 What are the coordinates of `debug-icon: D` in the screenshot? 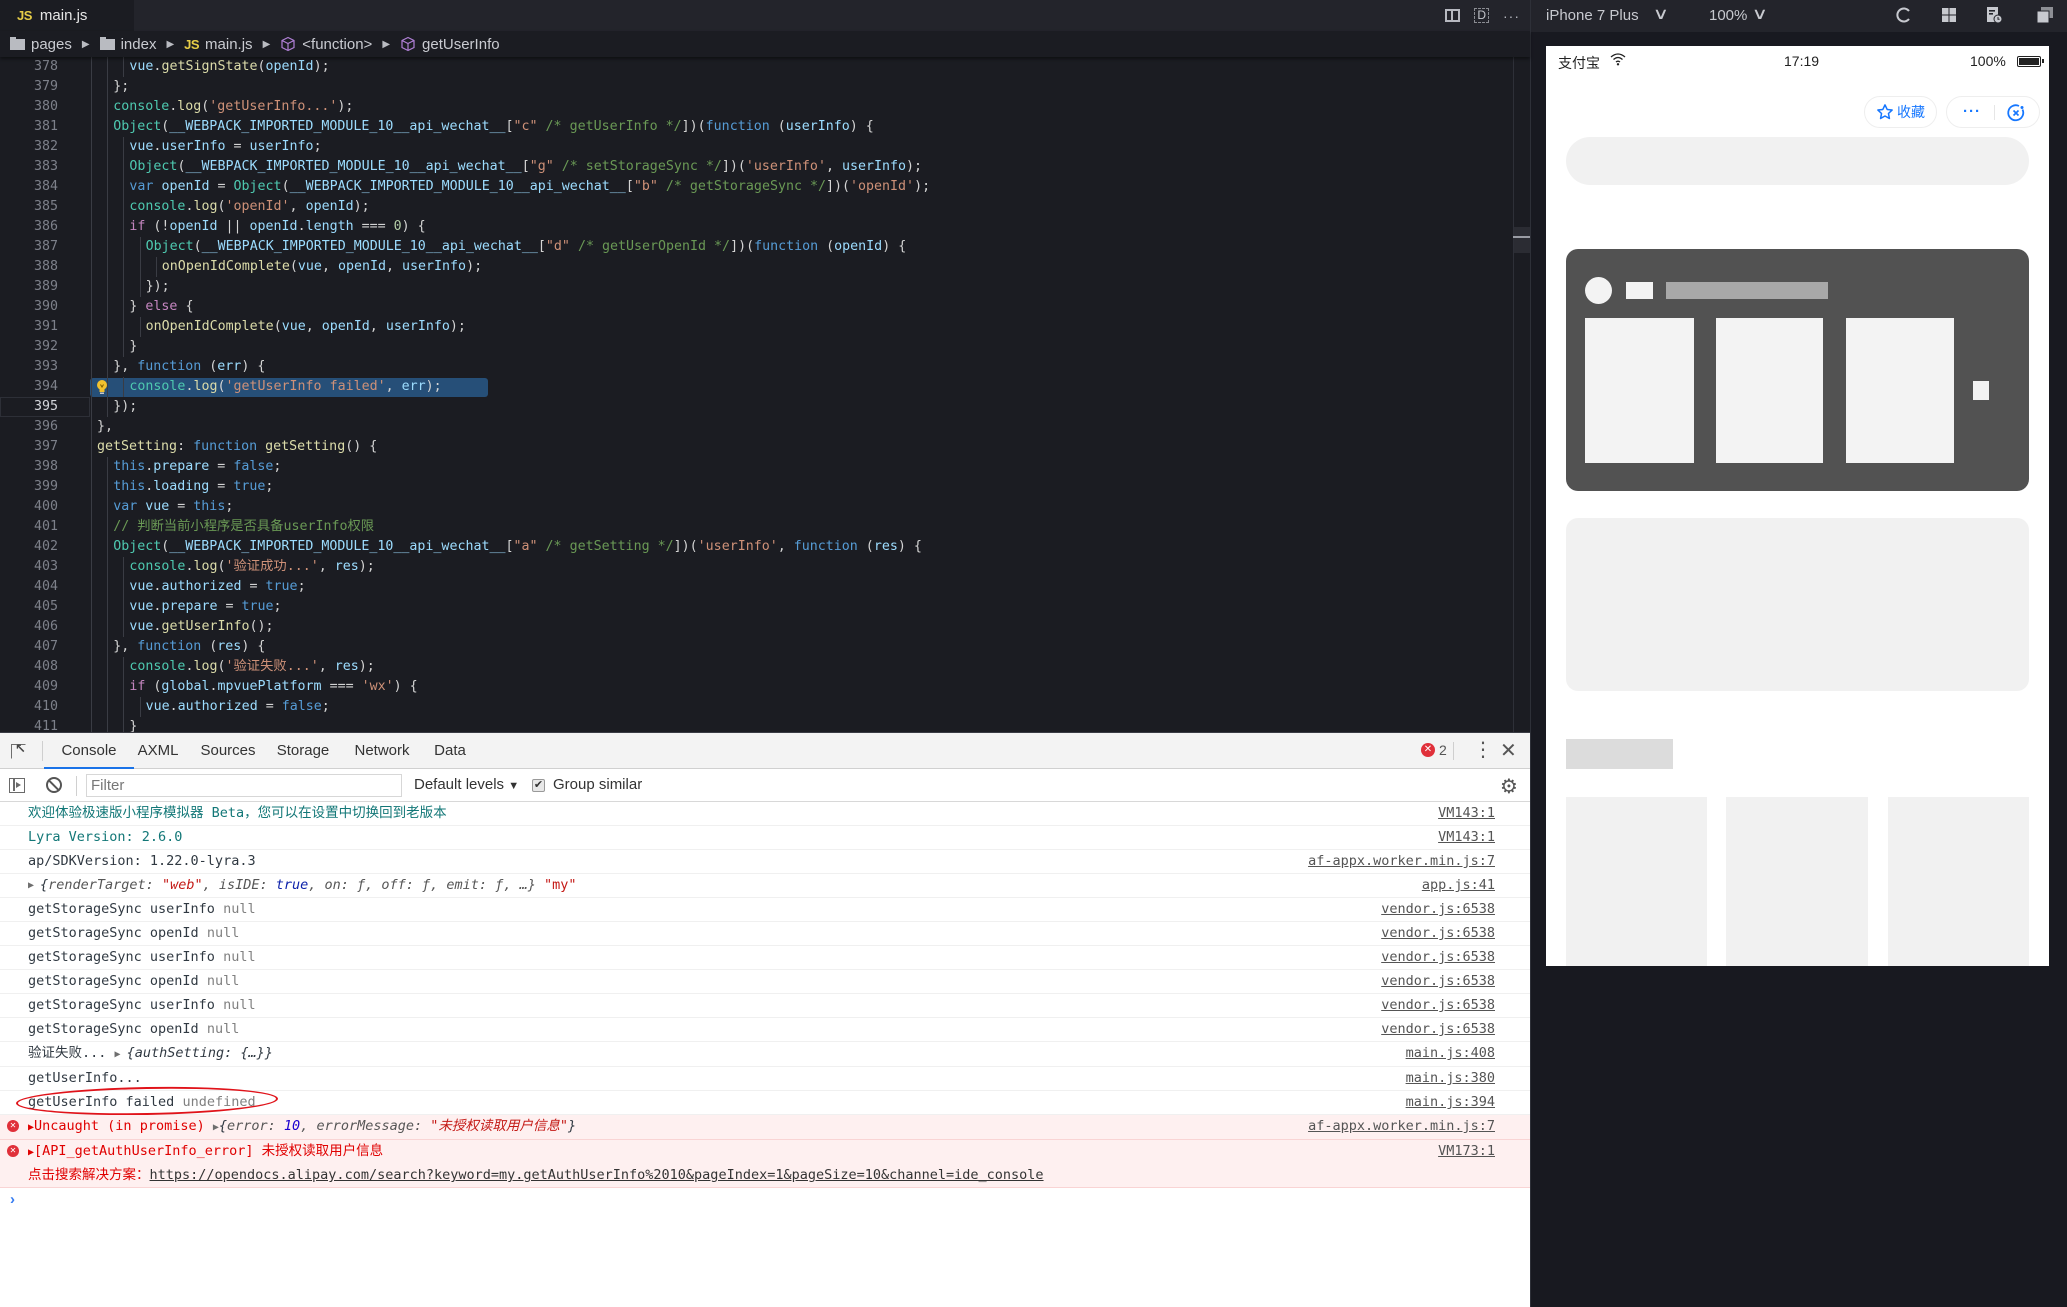 It's located at (1481, 15).